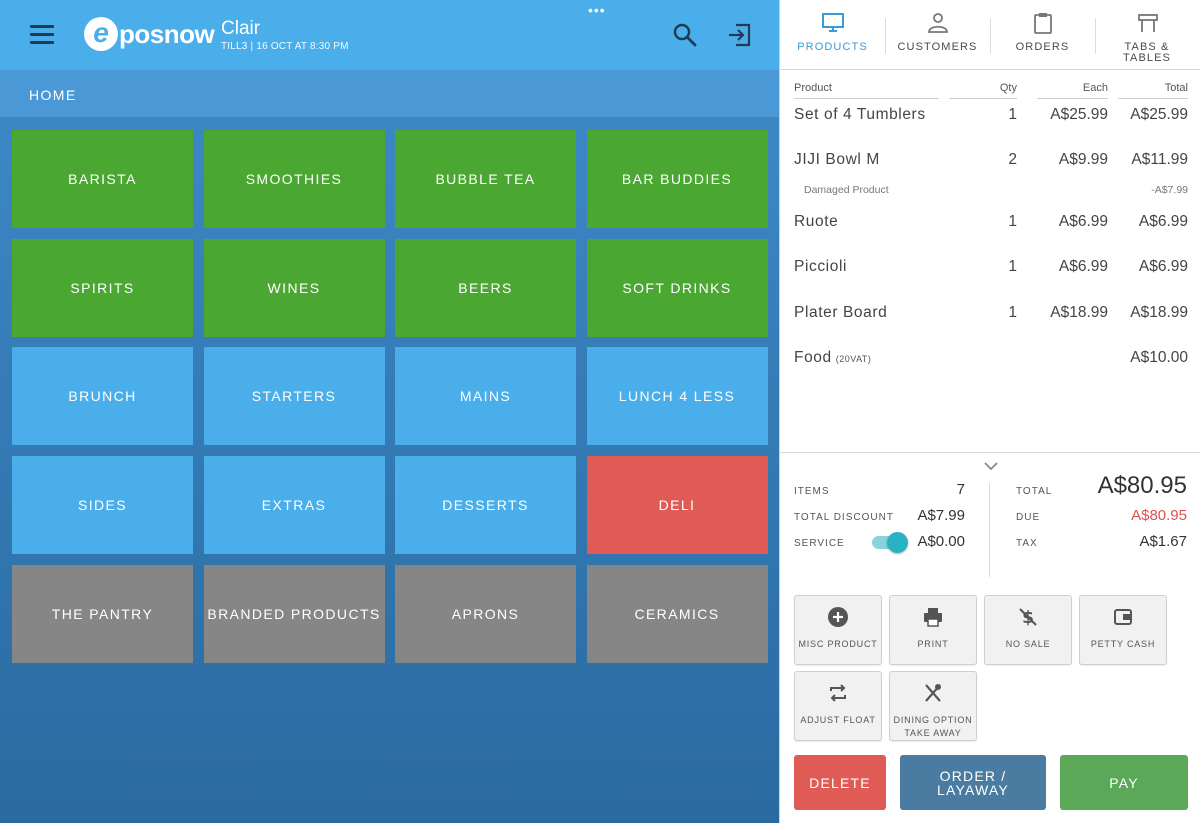  What do you see at coordinates (838, 706) in the screenshot?
I see `adjust-float-button: ADJUST FLOAT` at bounding box center [838, 706].